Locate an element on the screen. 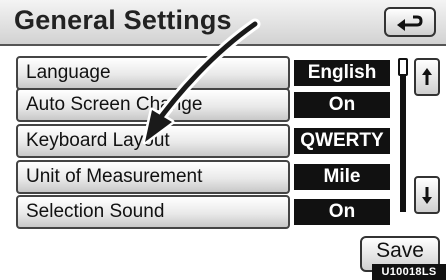 Image resolution: width=446 pixels, height=280 pixels. keyboard-layout-value: QWERTY is located at coordinates (342, 141).